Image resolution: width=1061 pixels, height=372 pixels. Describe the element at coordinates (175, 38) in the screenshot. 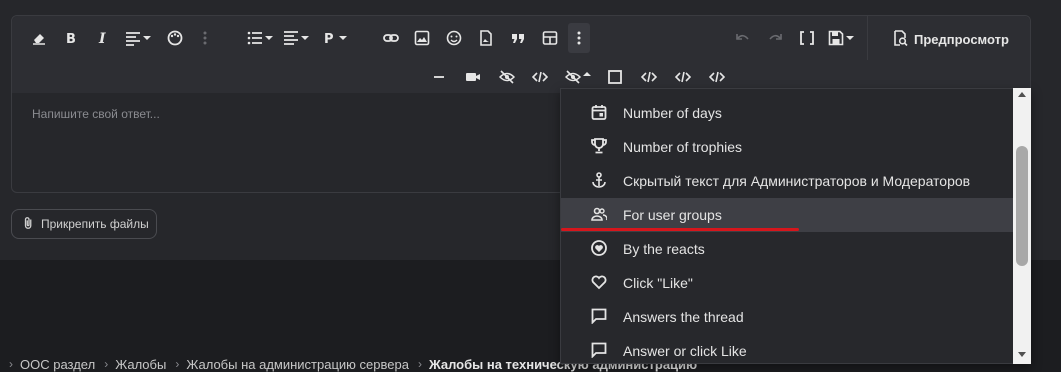

I see `palette-icon` at that location.